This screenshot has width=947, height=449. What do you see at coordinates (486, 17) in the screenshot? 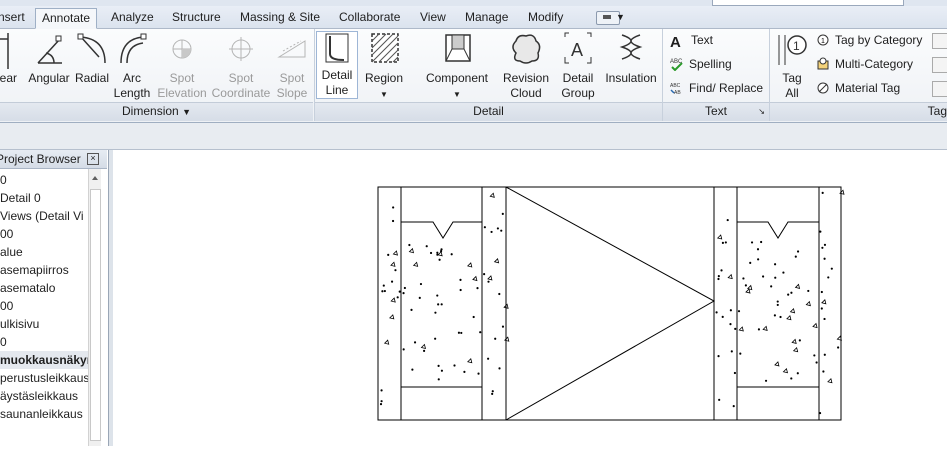
I see `tab-manage: Manage` at bounding box center [486, 17].